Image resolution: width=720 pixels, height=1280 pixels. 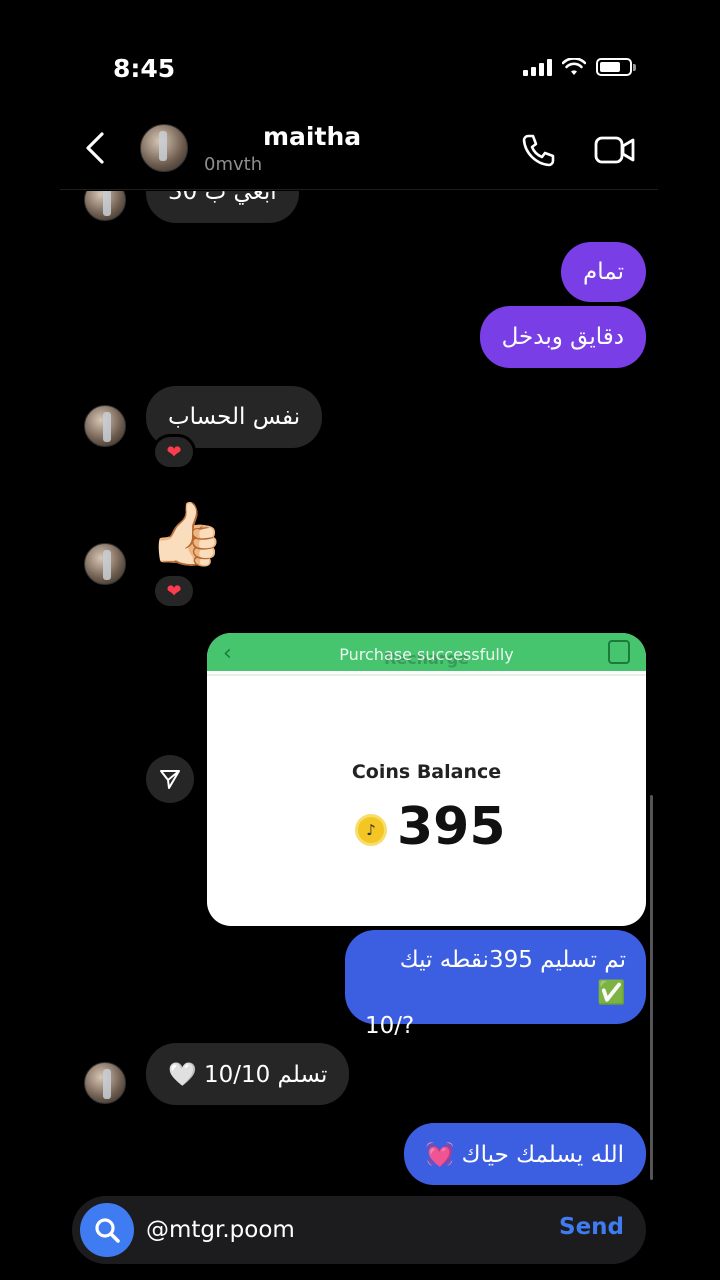 I want to click on battery-icon, so click(x=616, y=67).